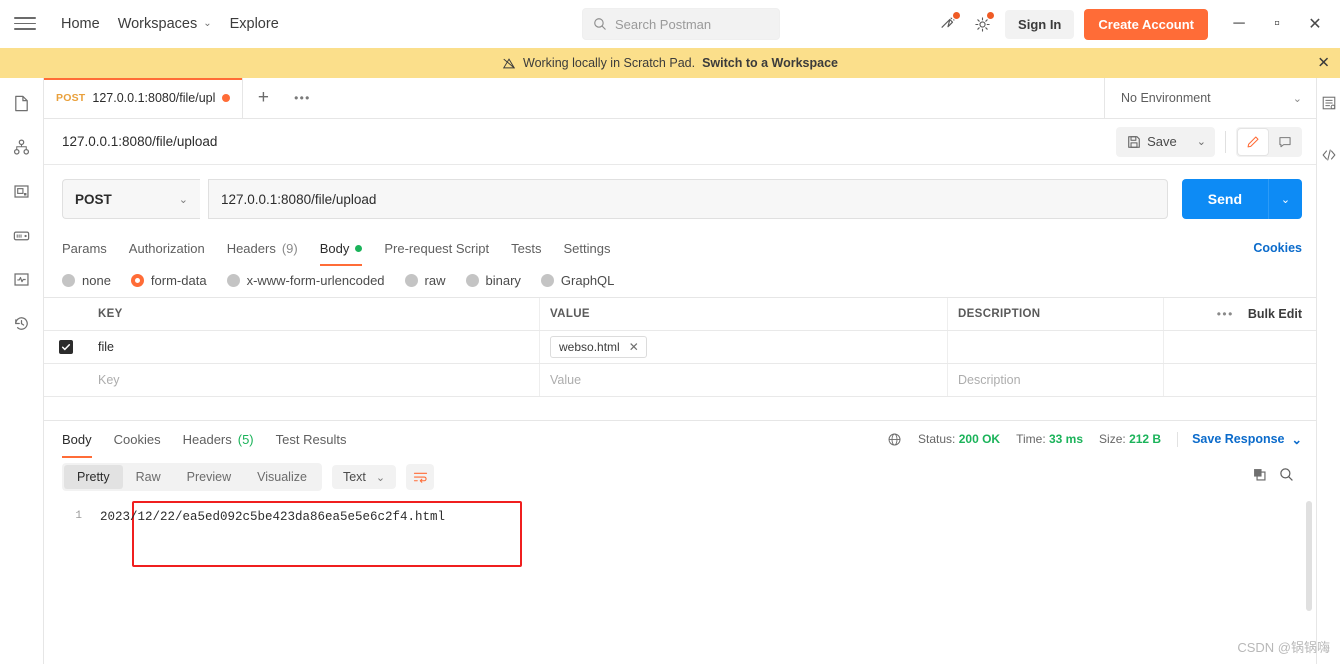 This screenshot has height=664, width=1340. What do you see at coordinates (209, 477) in the screenshot?
I see `view-preview: Preview` at bounding box center [209, 477].